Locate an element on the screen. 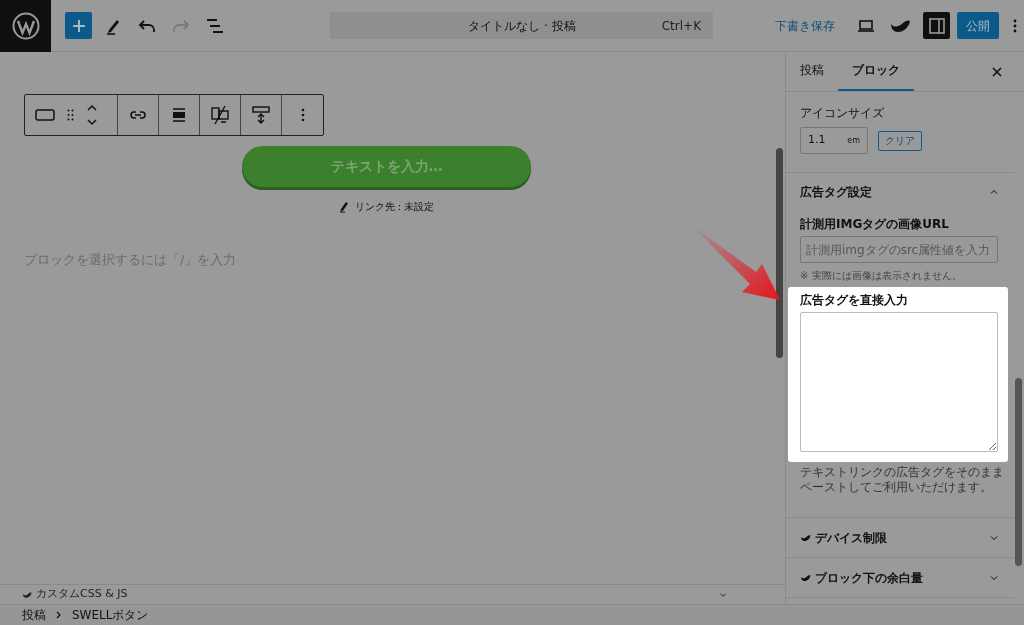 Image resolution: width=1024 pixels, height=625 pixels. options-icon is located at coordinates (302, 115).